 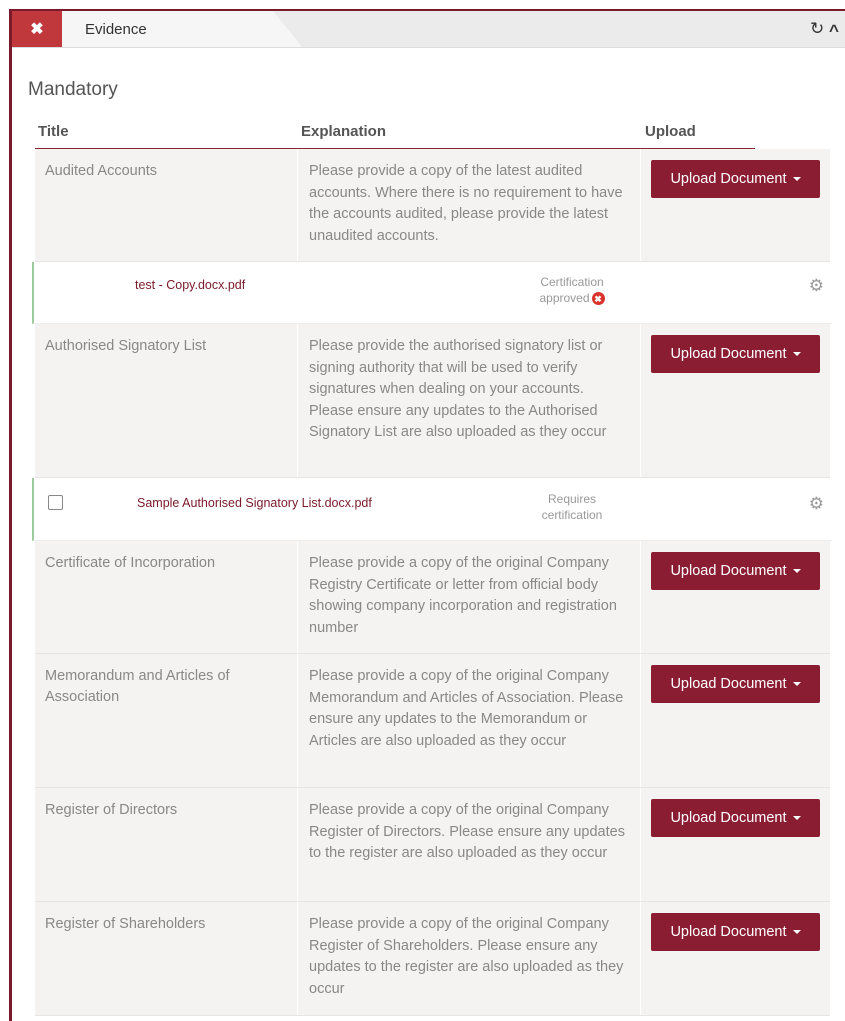 What do you see at coordinates (817, 29) in the screenshot?
I see `refresh-icon: ↻` at bounding box center [817, 29].